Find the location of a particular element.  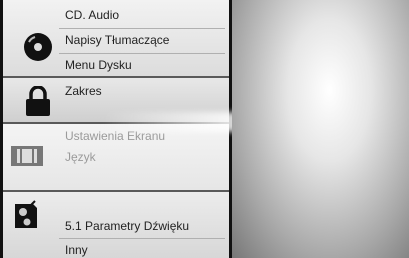

menu-item-rating: Zakres is located at coordinates (83, 91).